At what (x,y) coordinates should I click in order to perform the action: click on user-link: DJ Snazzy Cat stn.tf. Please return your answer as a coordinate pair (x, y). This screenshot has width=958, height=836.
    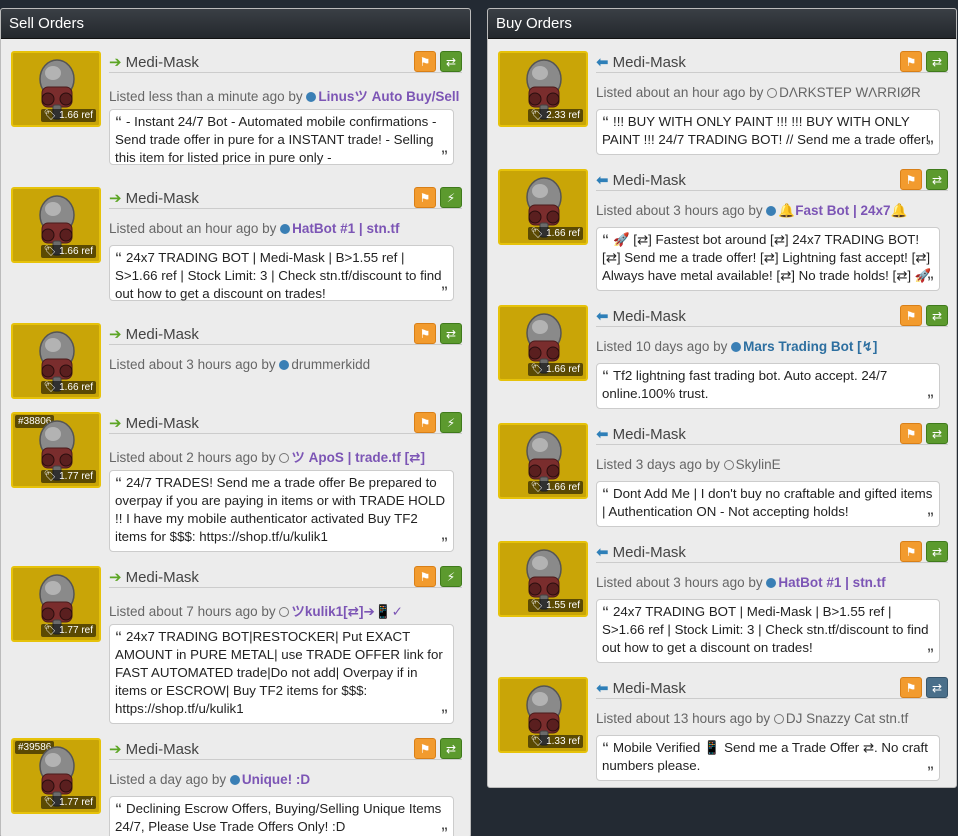
    Looking at the image, I should click on (847, 718).